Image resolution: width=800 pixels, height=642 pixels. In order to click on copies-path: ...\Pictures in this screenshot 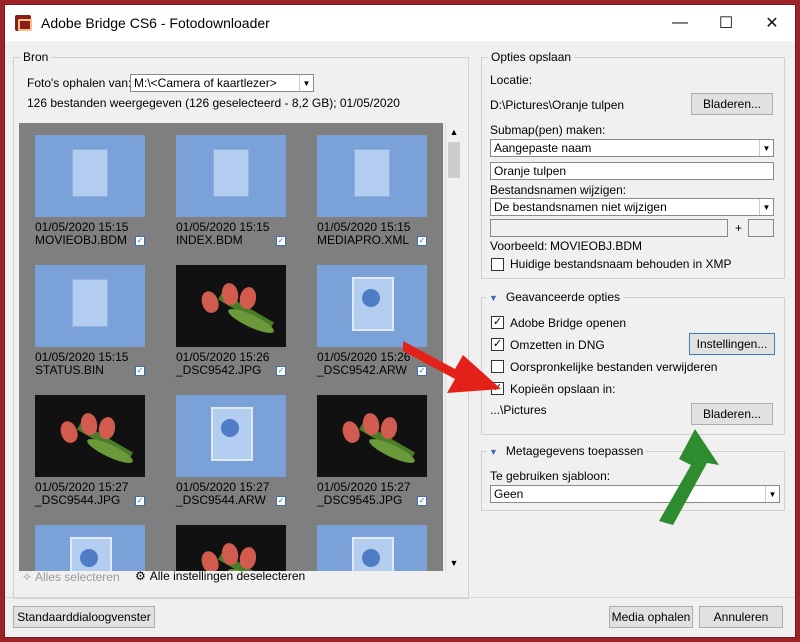, I will do `click(518, 410)`.